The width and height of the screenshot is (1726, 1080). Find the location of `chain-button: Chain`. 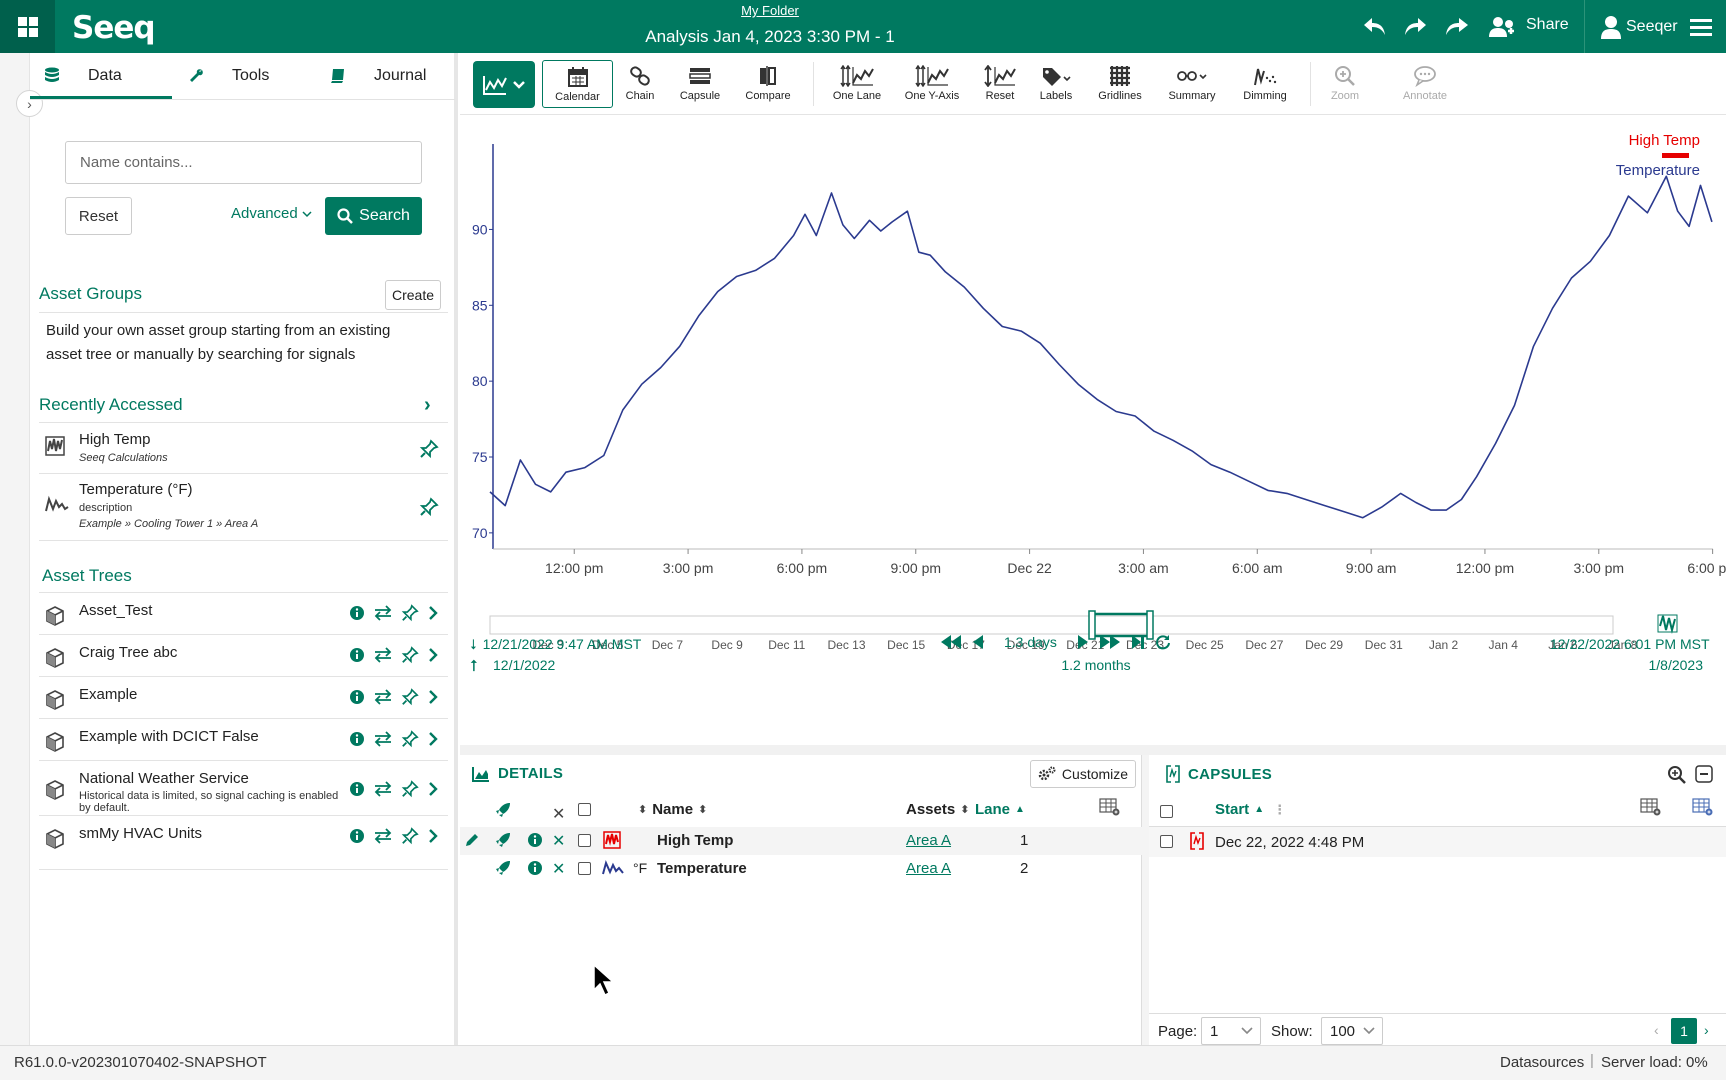

chain-button: Chain is located at coordinates (640, 84).